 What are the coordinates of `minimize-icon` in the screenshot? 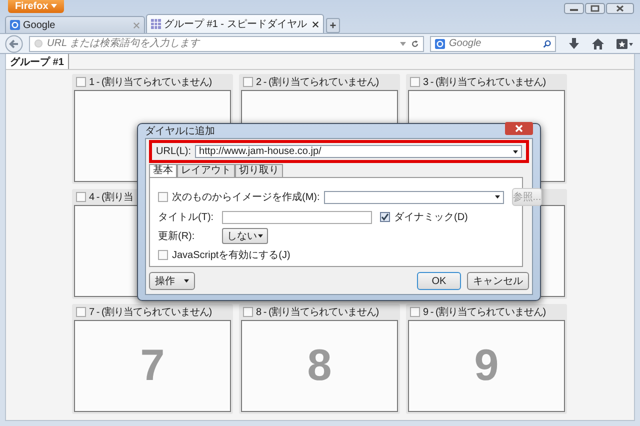 It's located at (574, 8).